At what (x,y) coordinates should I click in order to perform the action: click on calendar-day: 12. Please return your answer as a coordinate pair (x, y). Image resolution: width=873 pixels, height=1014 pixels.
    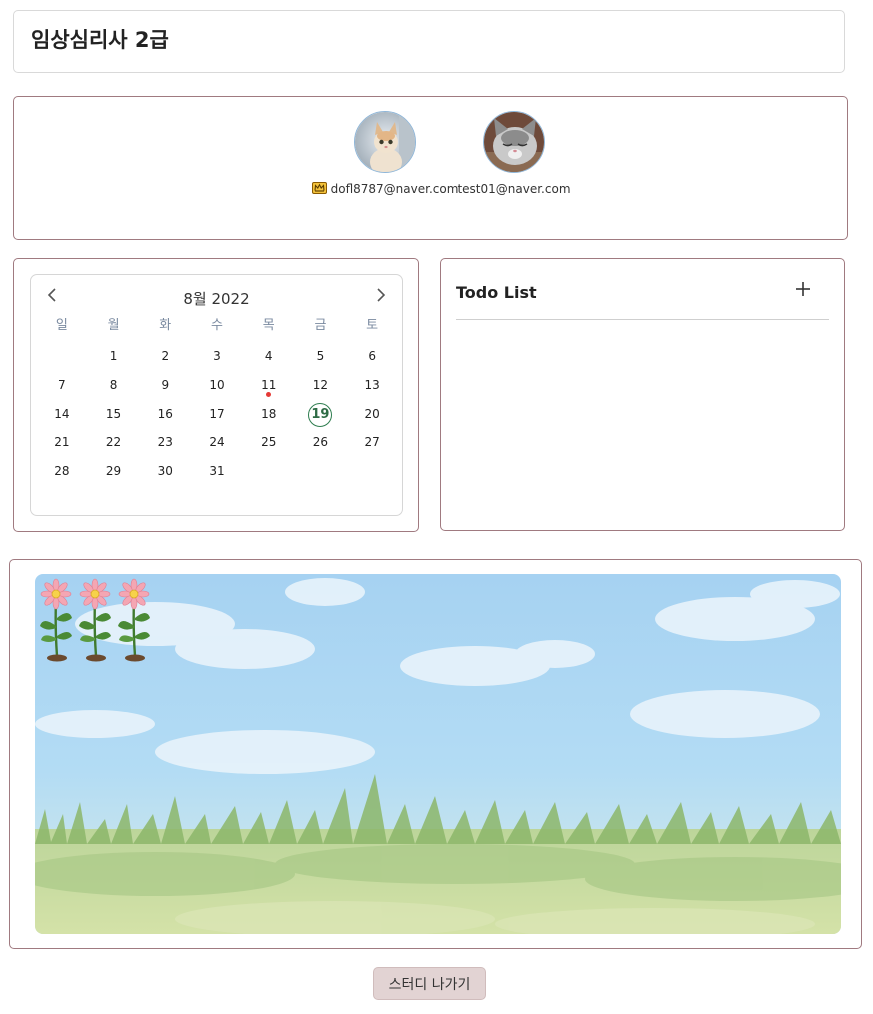
    Looking at the image, I should click on (321, 385).